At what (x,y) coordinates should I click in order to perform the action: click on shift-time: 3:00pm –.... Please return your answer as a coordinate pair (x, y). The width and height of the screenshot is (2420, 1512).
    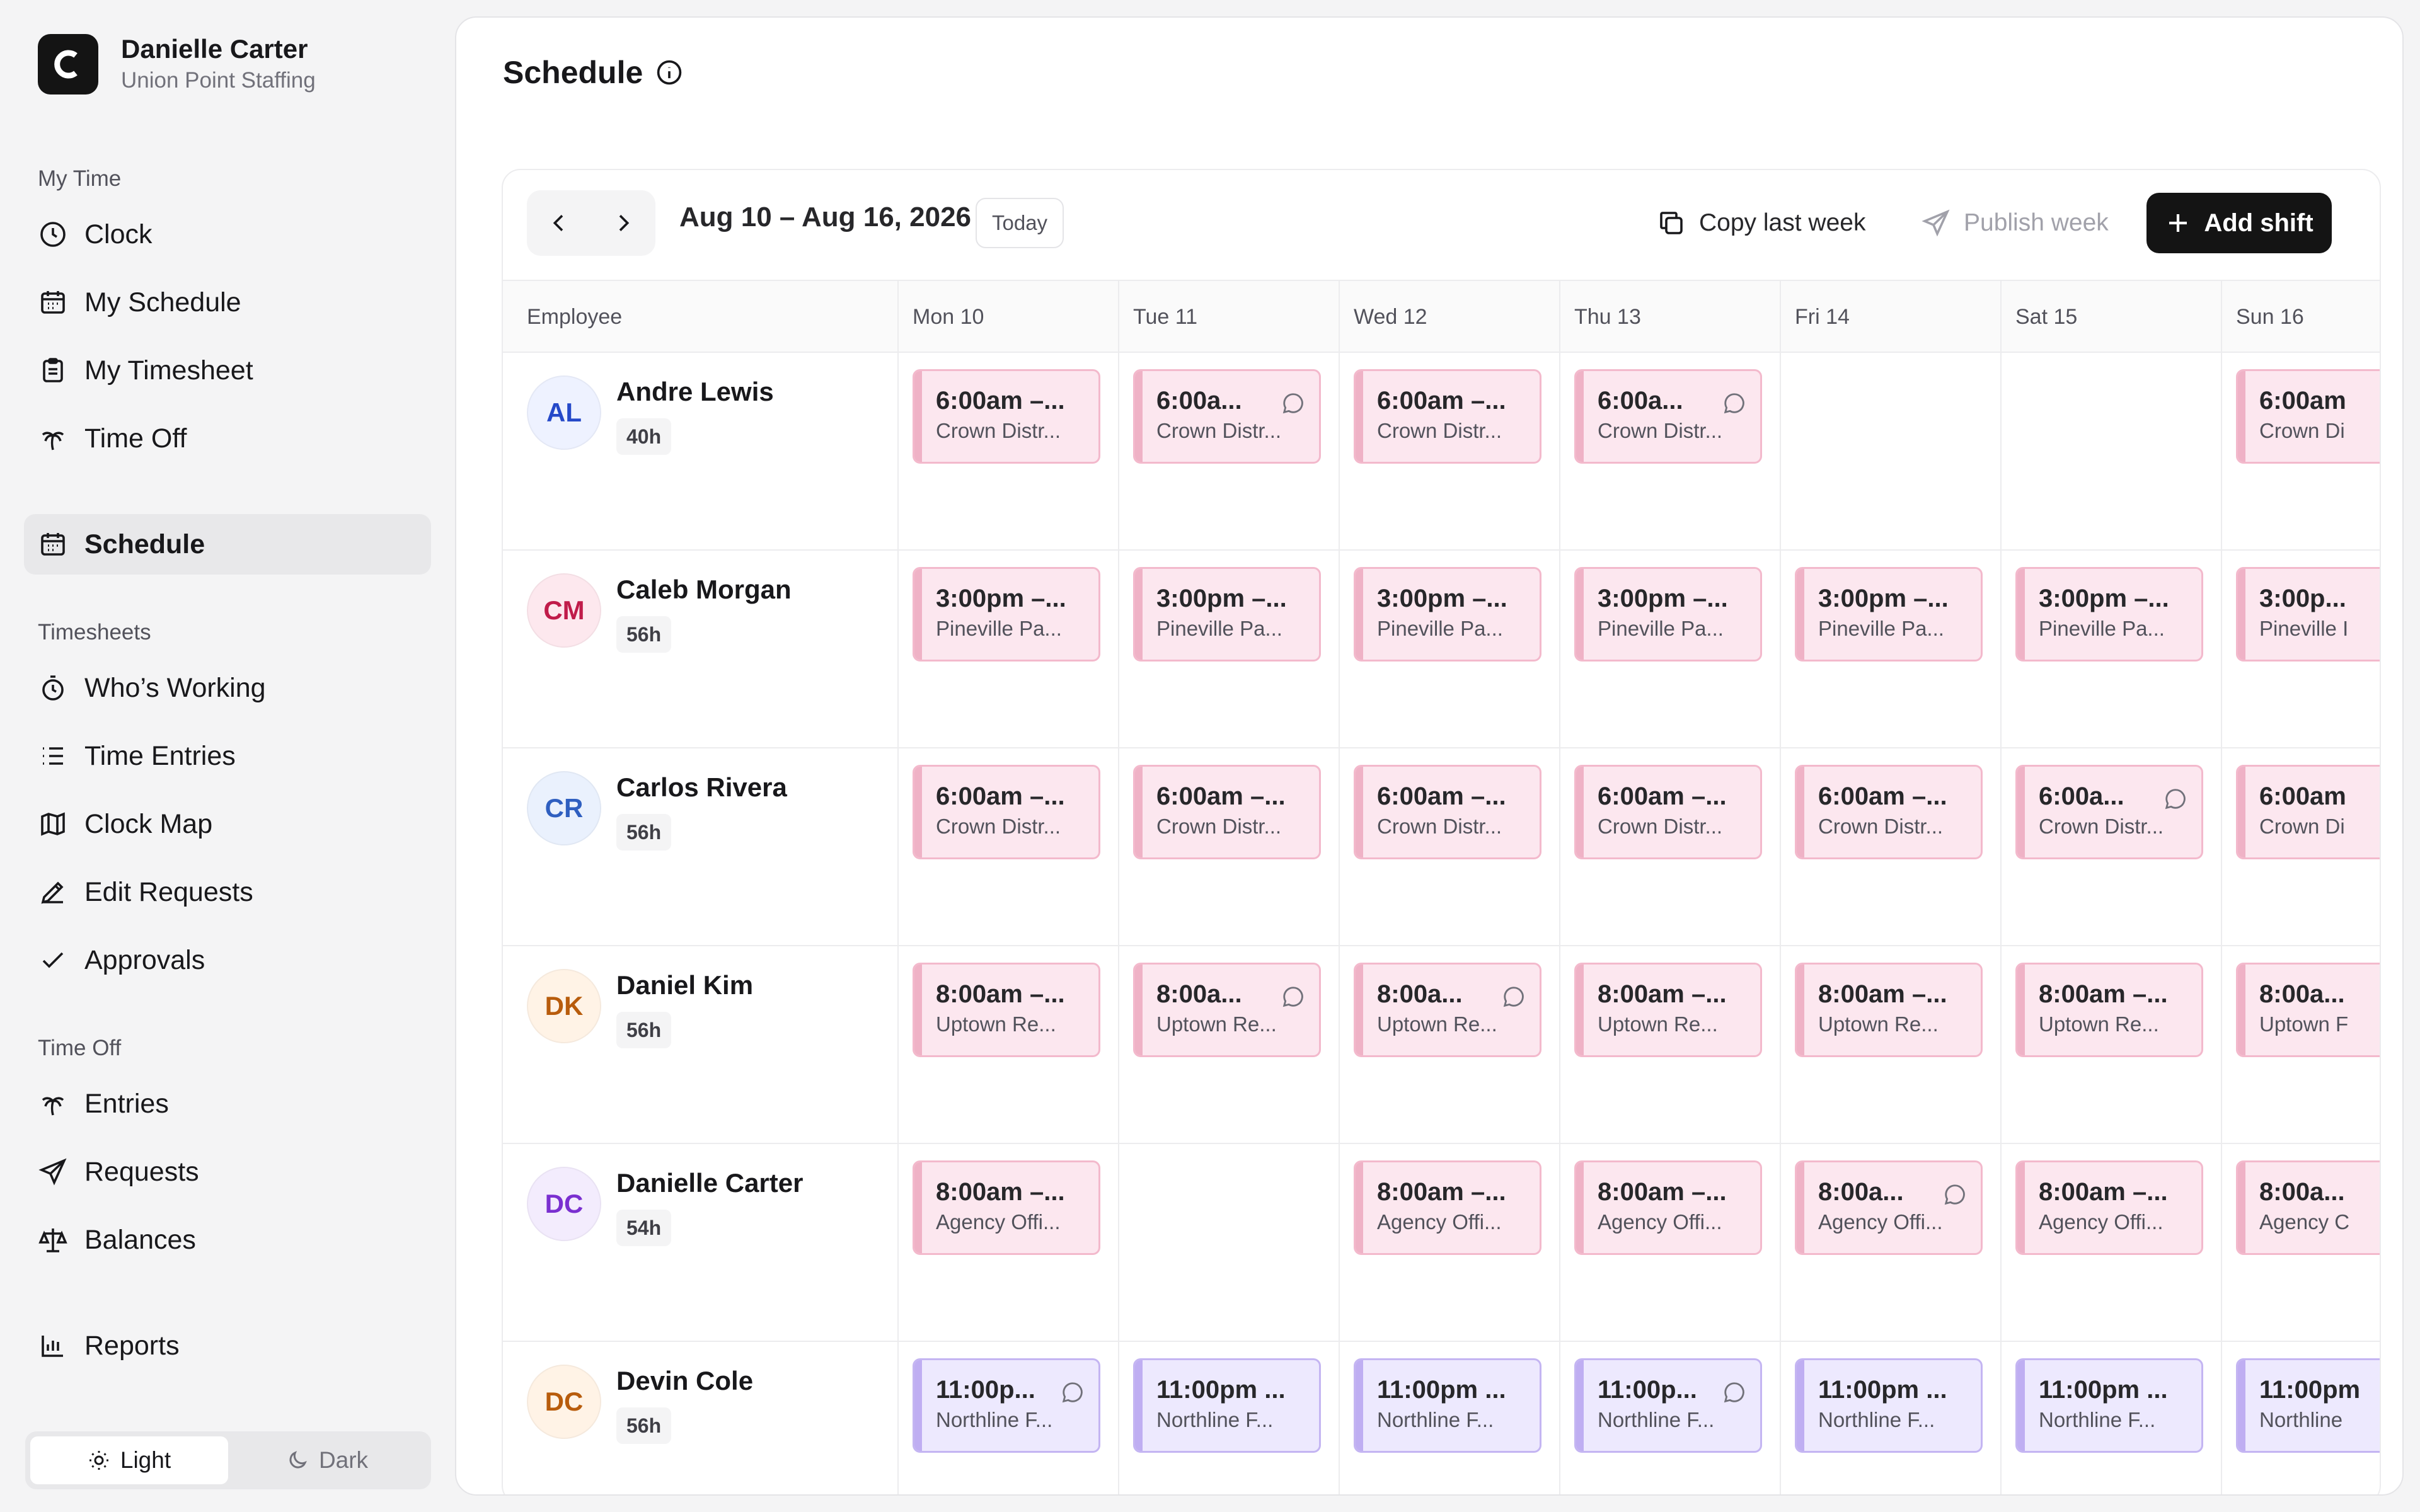
    Looking at the image, I should click on (1221, 598).